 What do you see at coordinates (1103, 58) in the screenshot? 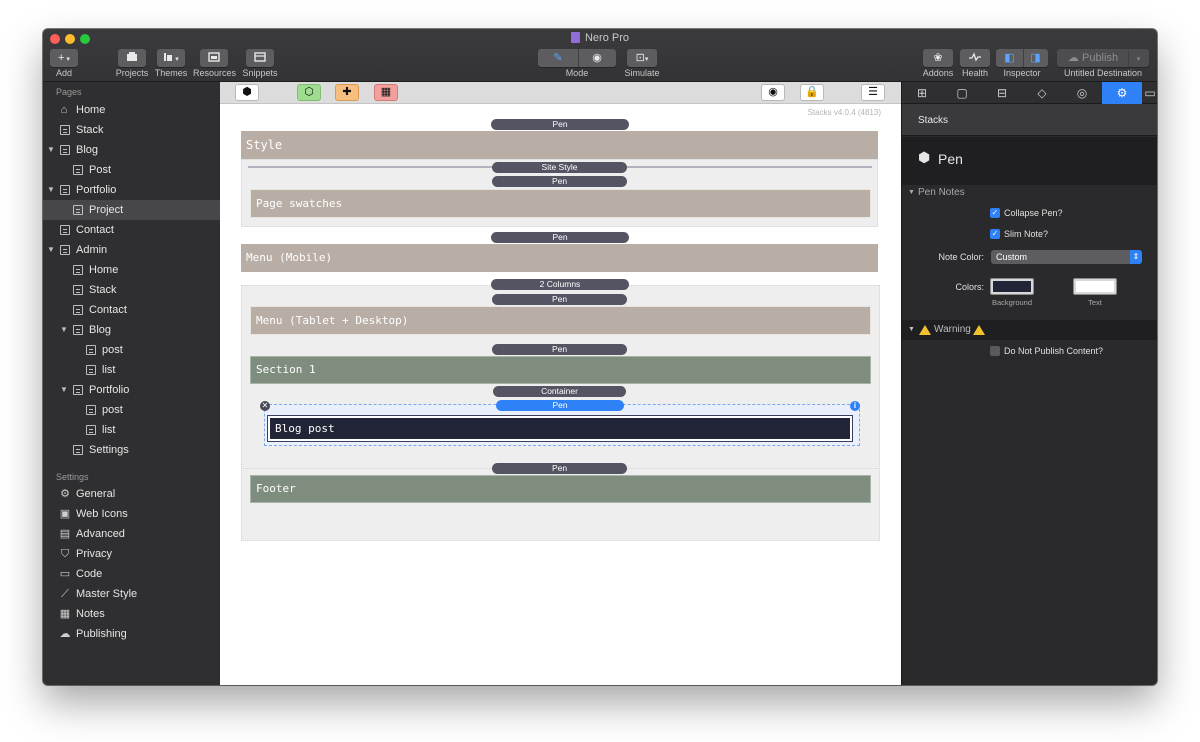
I see `publish-button: ☁ Publish ▾` at bounding box center [1103, 58].